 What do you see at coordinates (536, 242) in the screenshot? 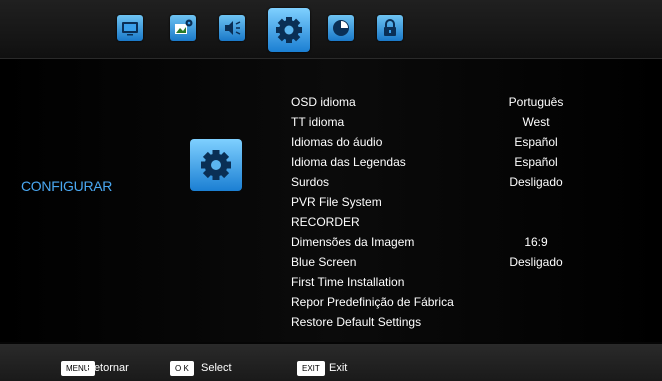
I see `menu-item-value: 16:9` at bounding box center [536, 242].